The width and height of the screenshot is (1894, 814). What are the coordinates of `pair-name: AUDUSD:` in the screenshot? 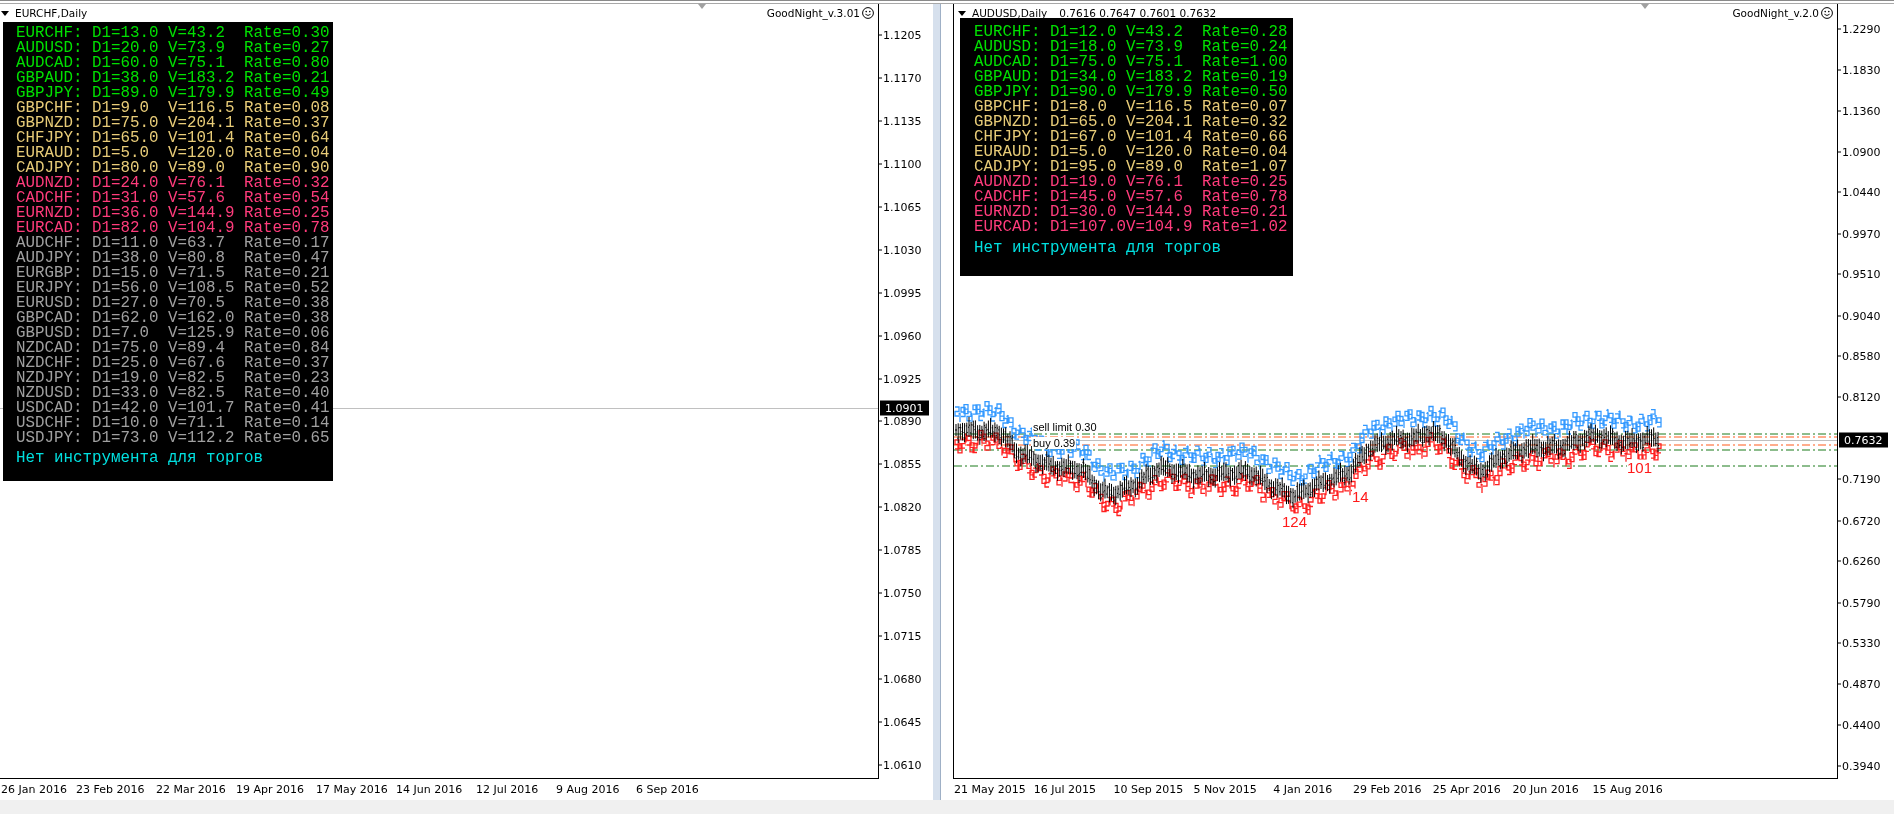 It's located at (1007, 47).